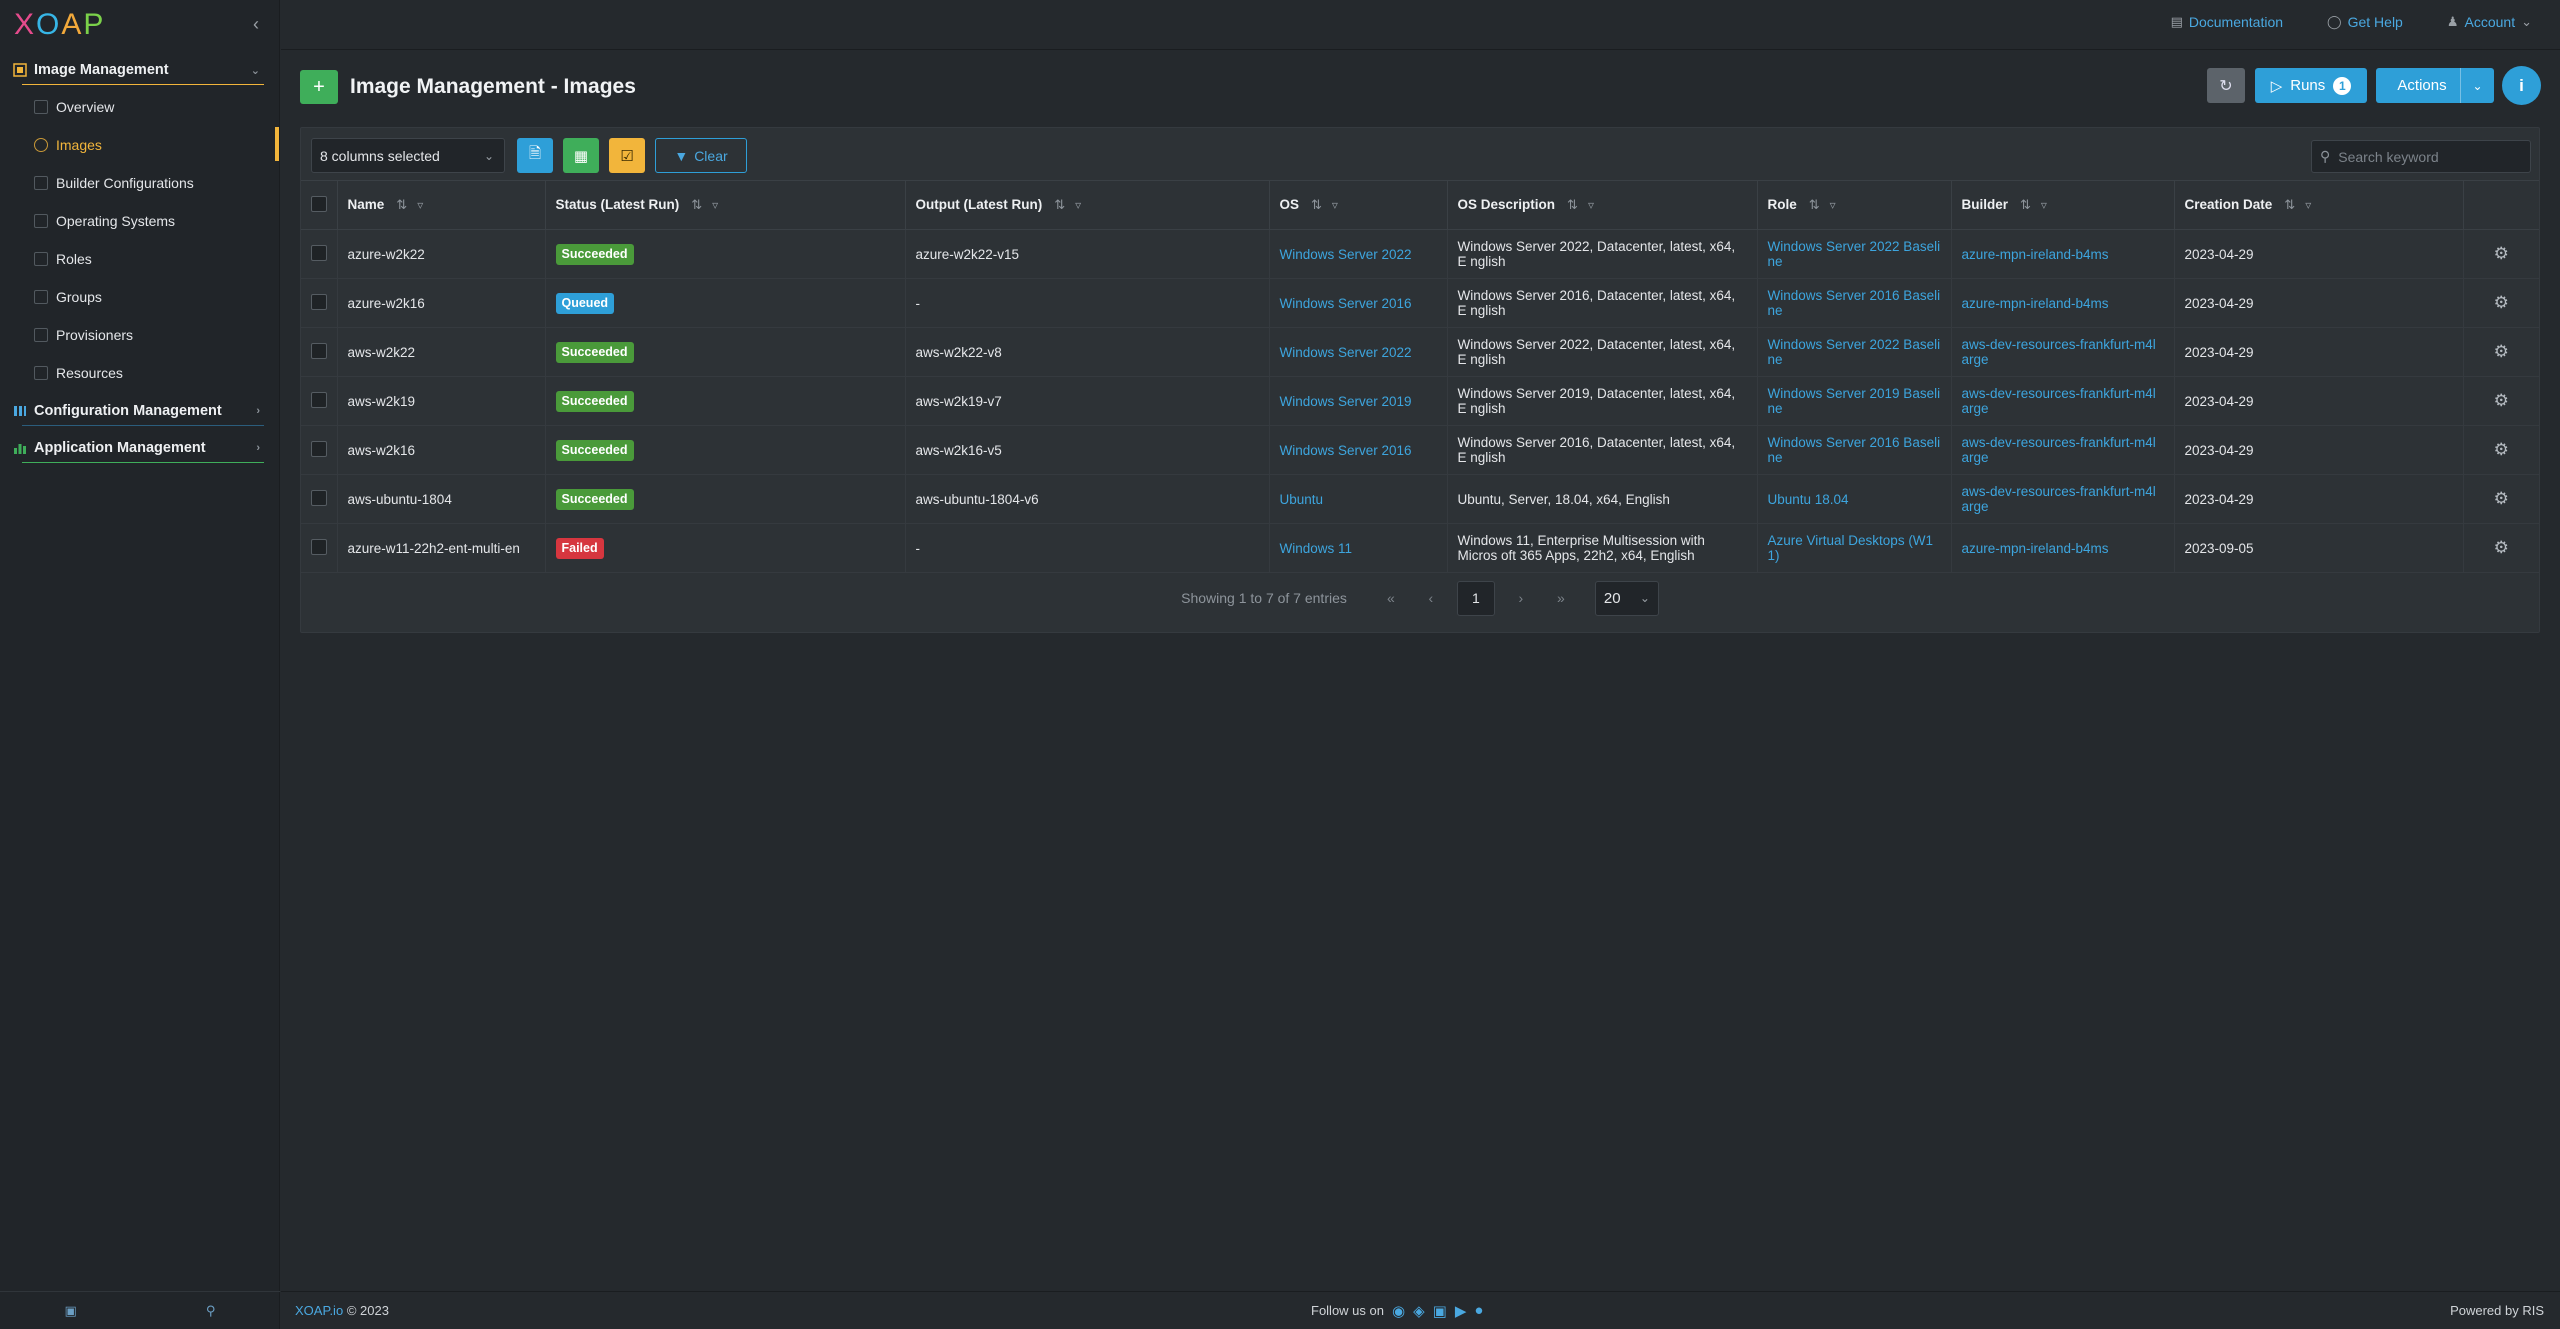  Describe the element at coordinates (319, 203) in the screenshot. I see `select-all-checkbox` at that location.